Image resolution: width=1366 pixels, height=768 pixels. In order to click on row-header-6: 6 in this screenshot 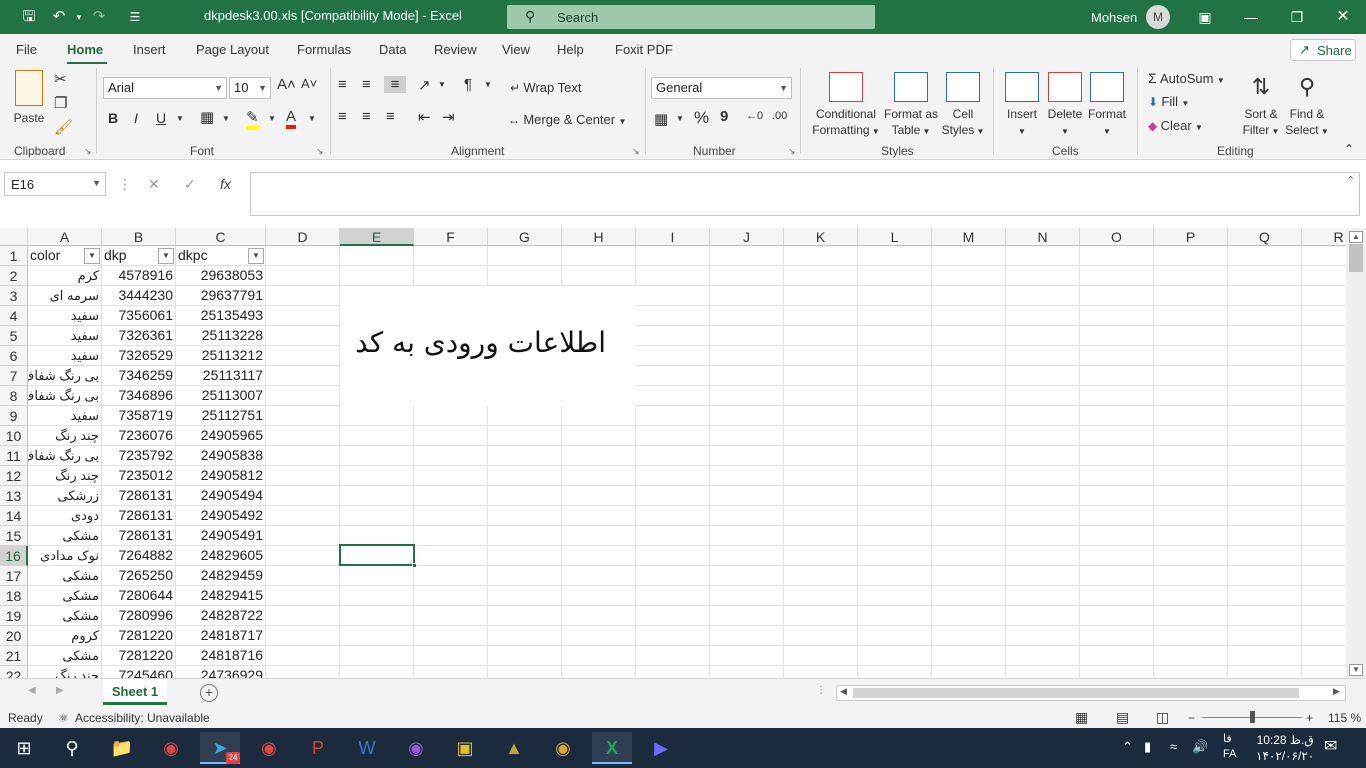, I will do `click(14, 356)`.